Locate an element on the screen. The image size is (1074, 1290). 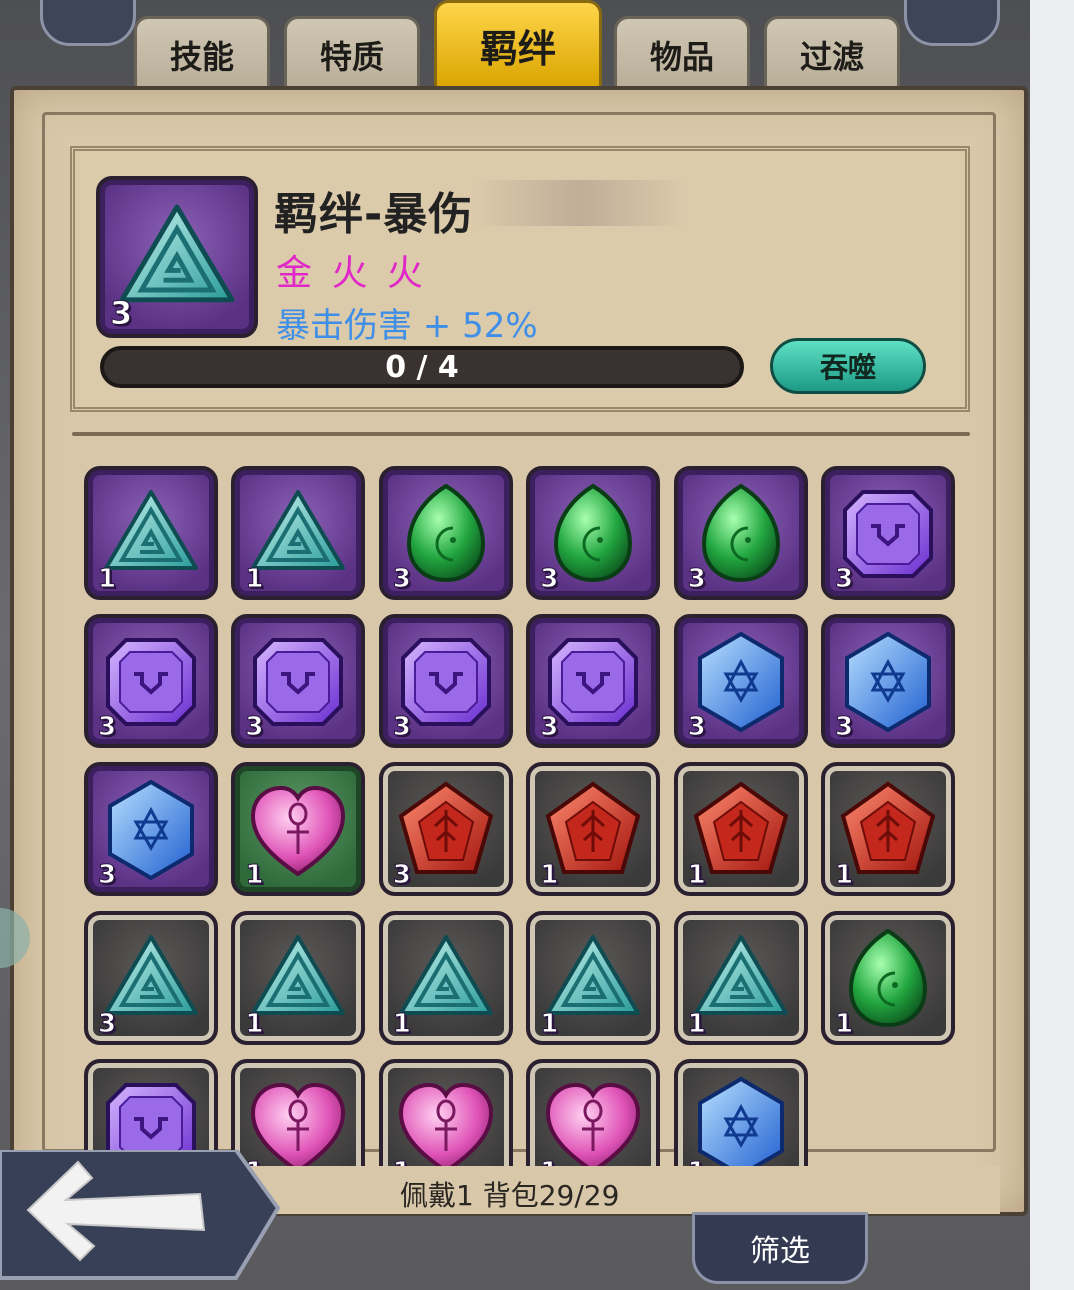
tab-filter: 过滤 is located at coordinates (832, 53).